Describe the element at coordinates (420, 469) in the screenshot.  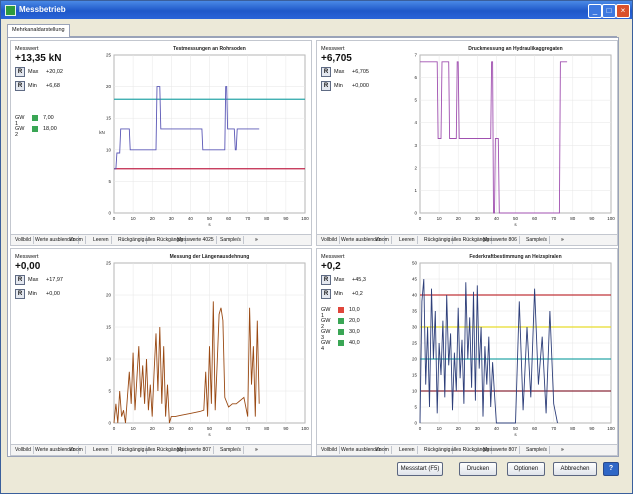
I see `messstart-button: Messstart (F5)` at that location.